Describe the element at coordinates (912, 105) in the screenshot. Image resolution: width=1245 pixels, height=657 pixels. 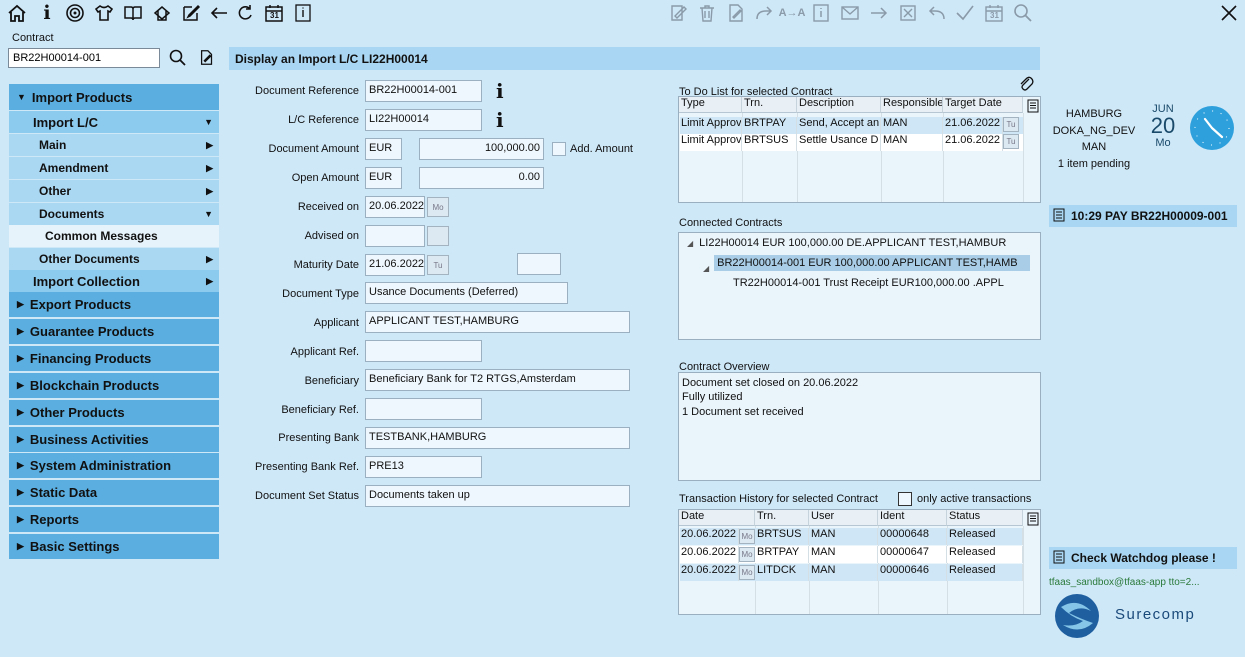
I see `col-header: Responsible` at that location.